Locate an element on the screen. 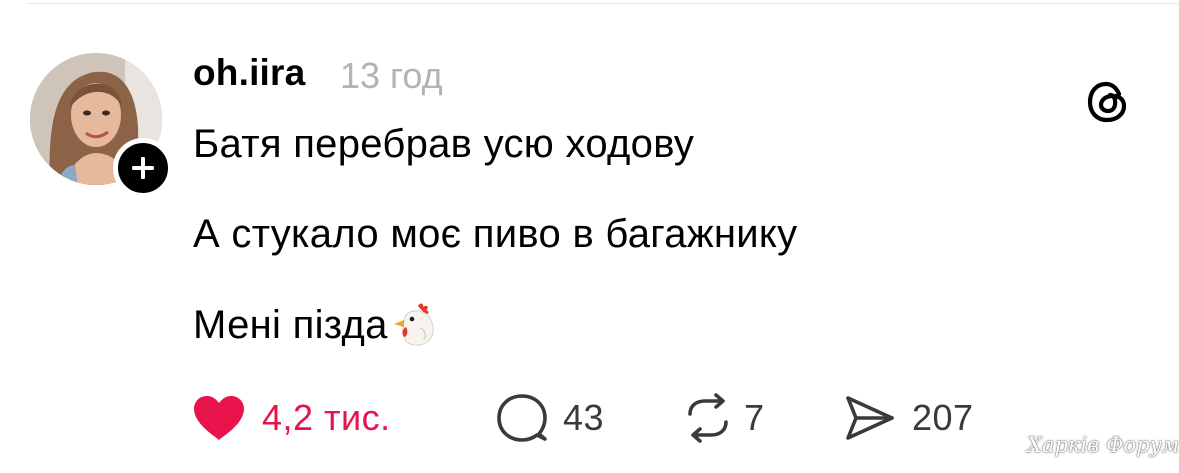 The image size is (1179, 473). comment-bubble-icon is located at coordinates (522, 418).